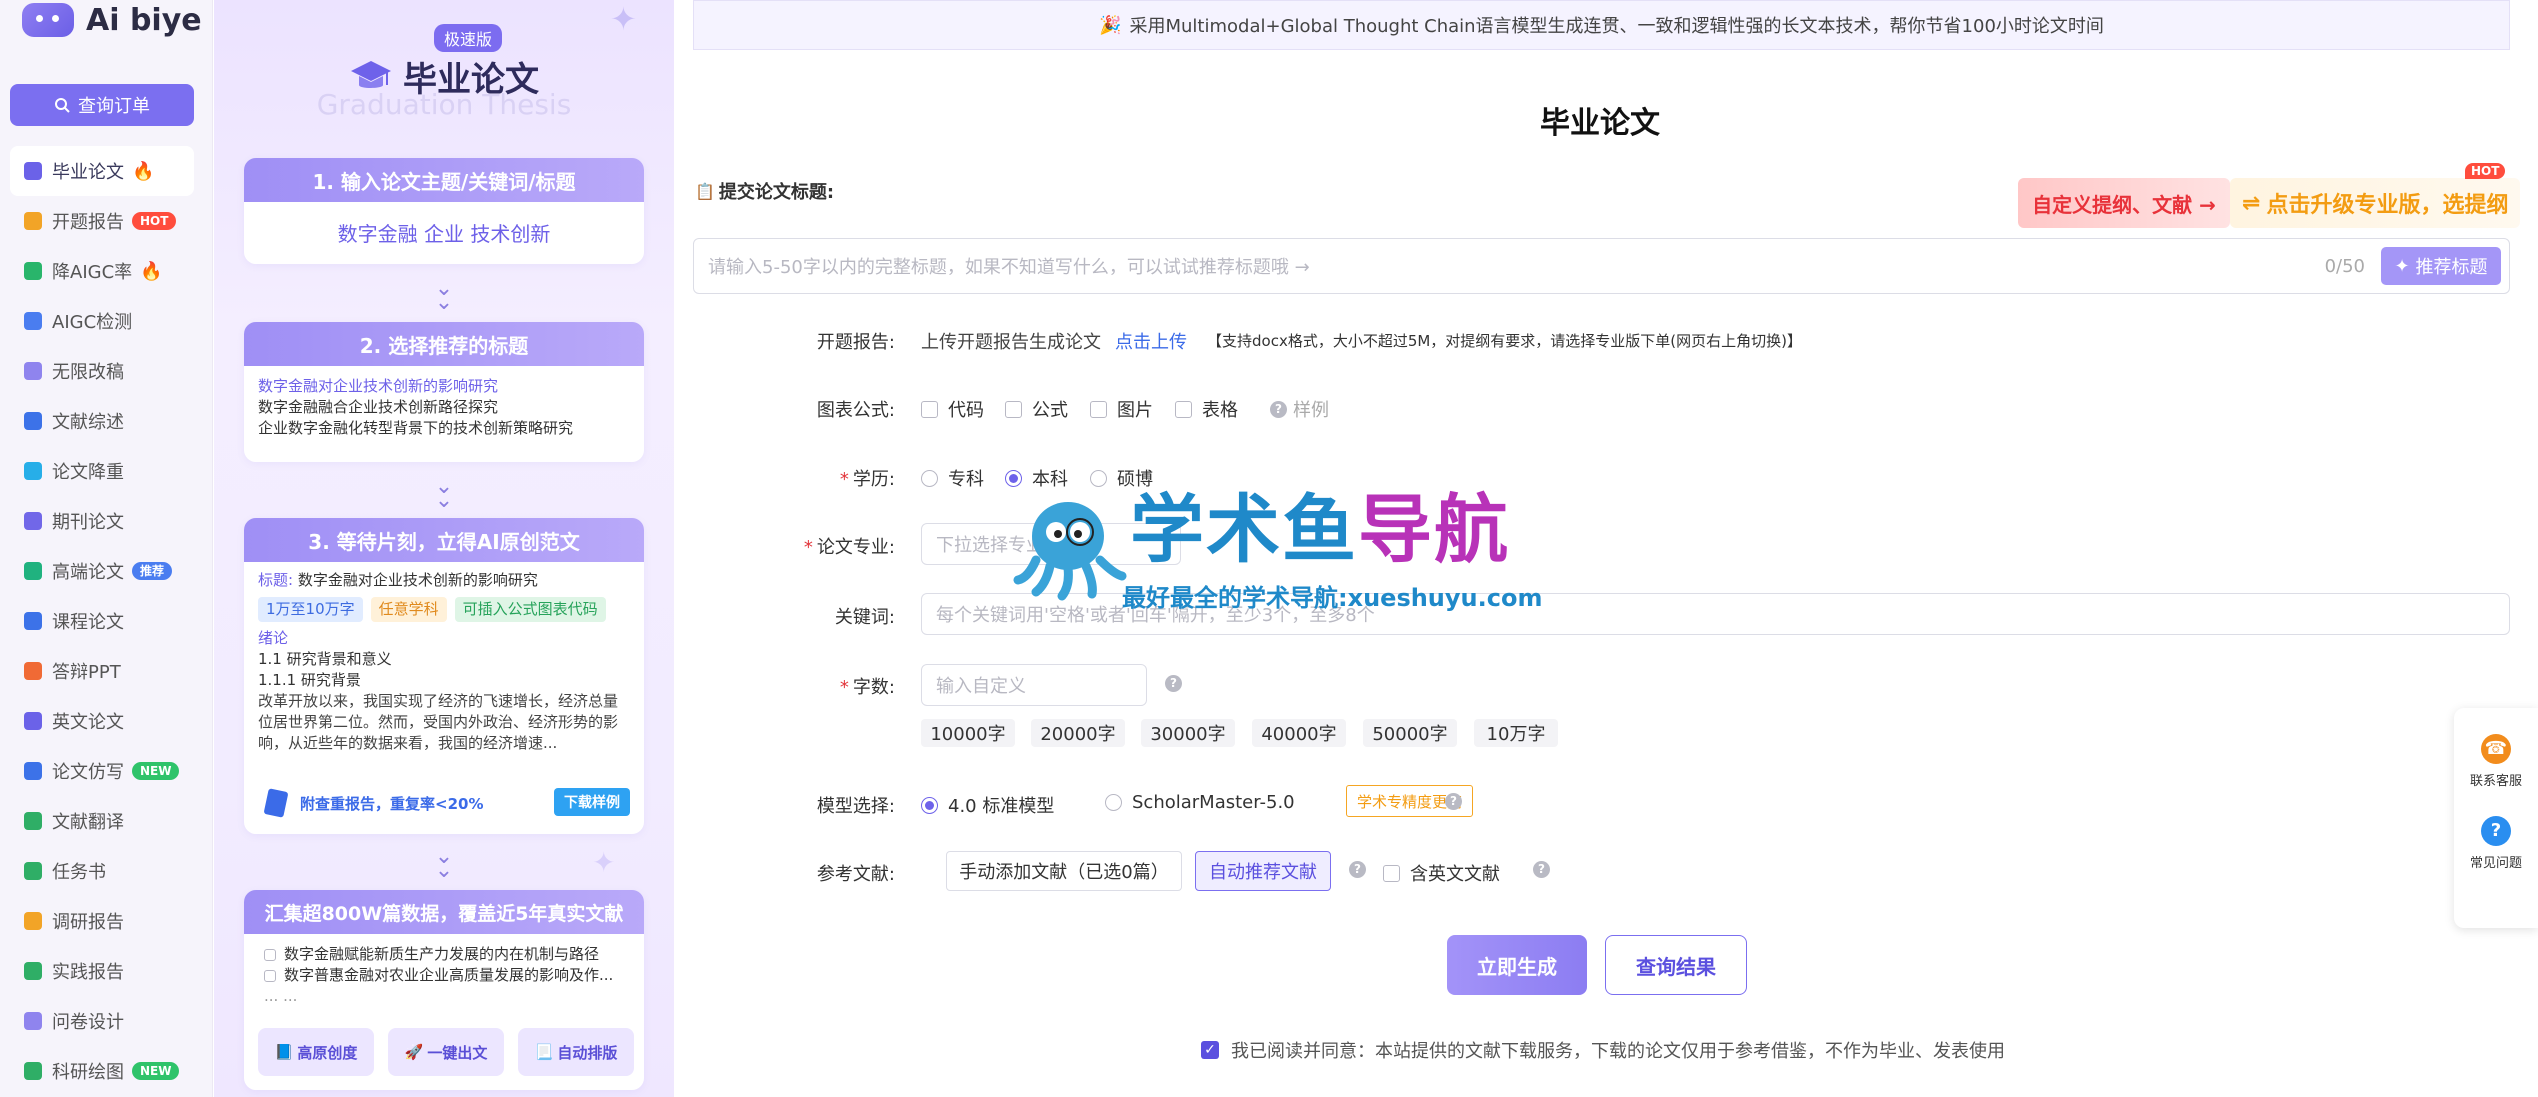 The image size is (2538, 1097). Describe the element at coordinates (592, 802) in the screenshot. I see `download-sample-button: 下载样例` at that location.